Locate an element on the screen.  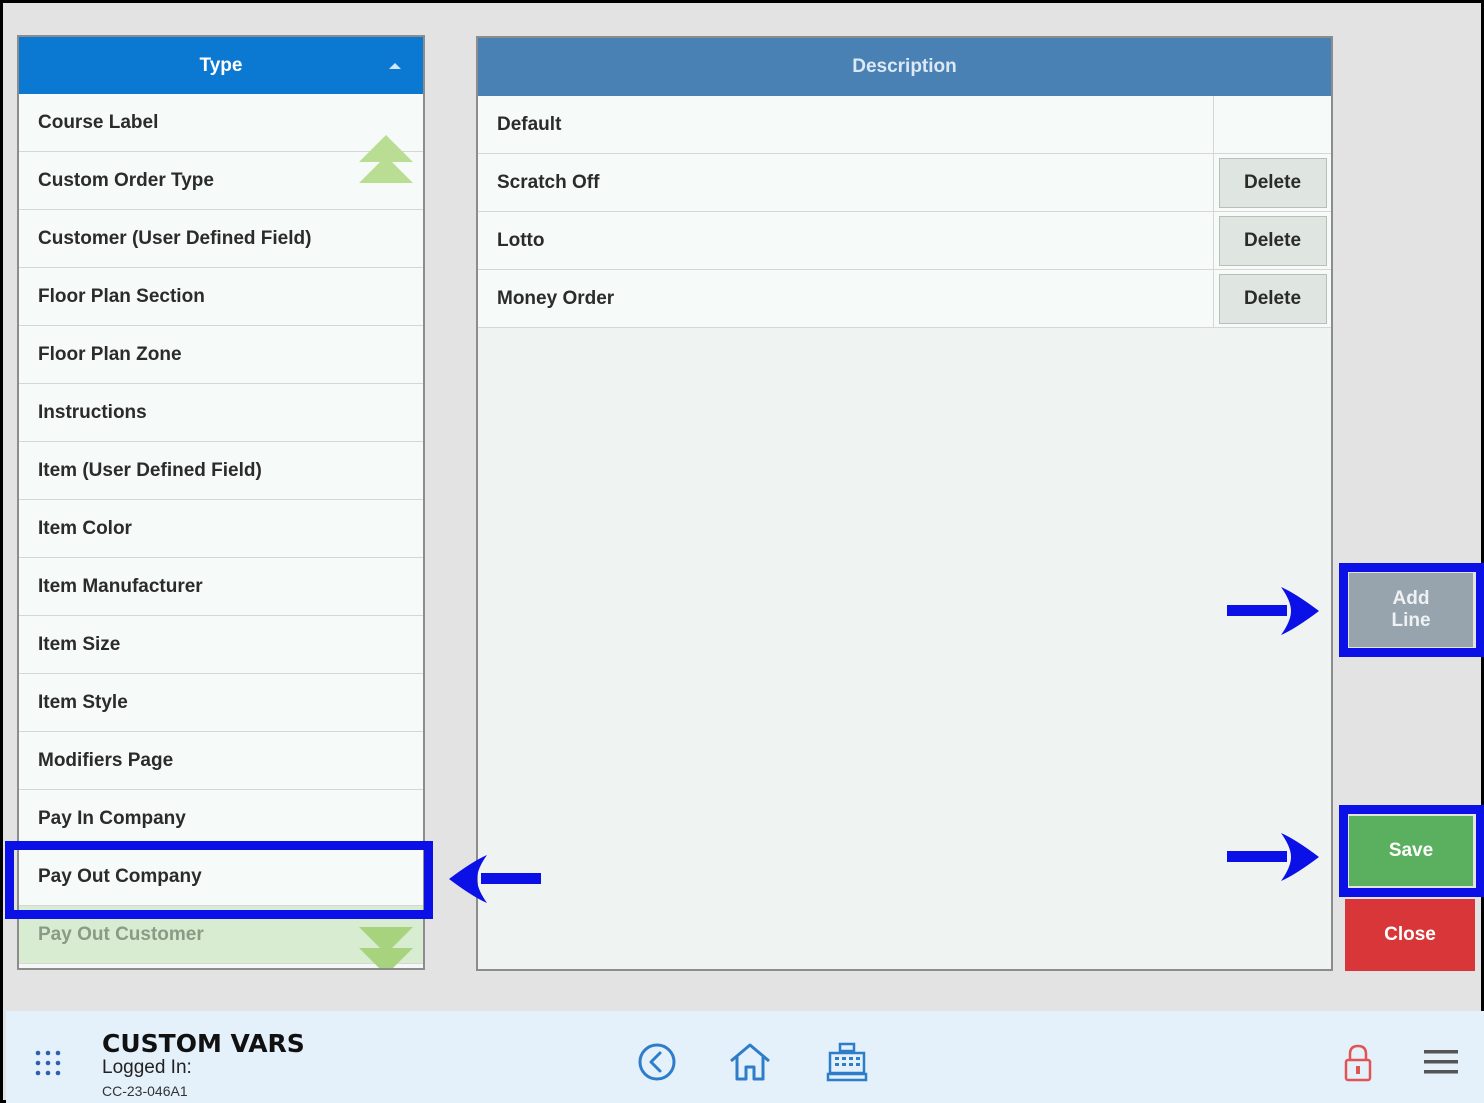
sort-asc-icon is located at coordinates (395, 66).